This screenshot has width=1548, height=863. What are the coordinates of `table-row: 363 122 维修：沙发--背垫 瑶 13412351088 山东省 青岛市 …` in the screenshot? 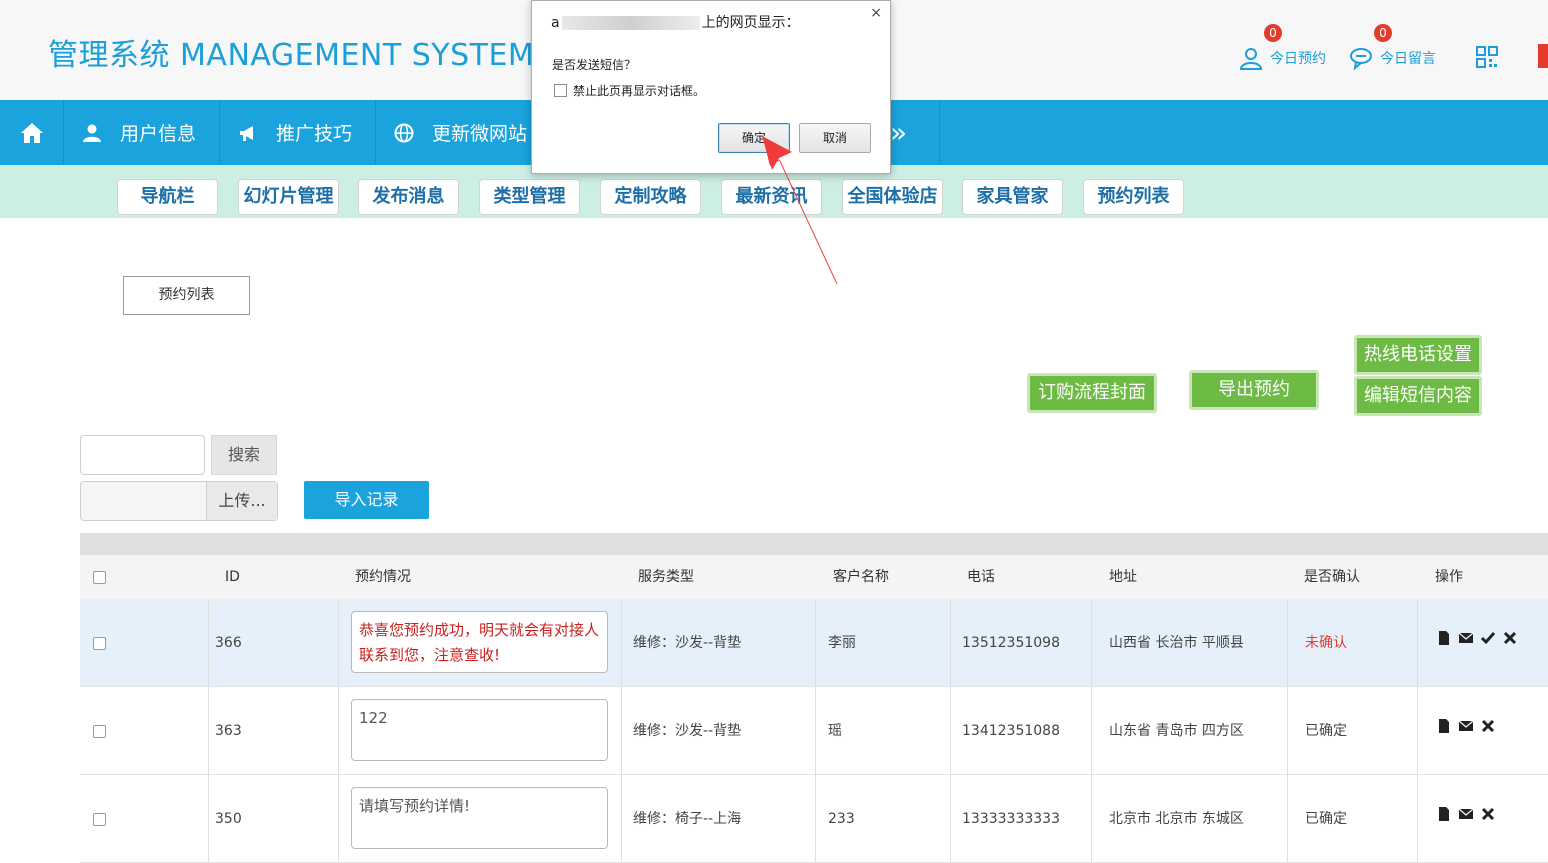 It's located at (814, 731).